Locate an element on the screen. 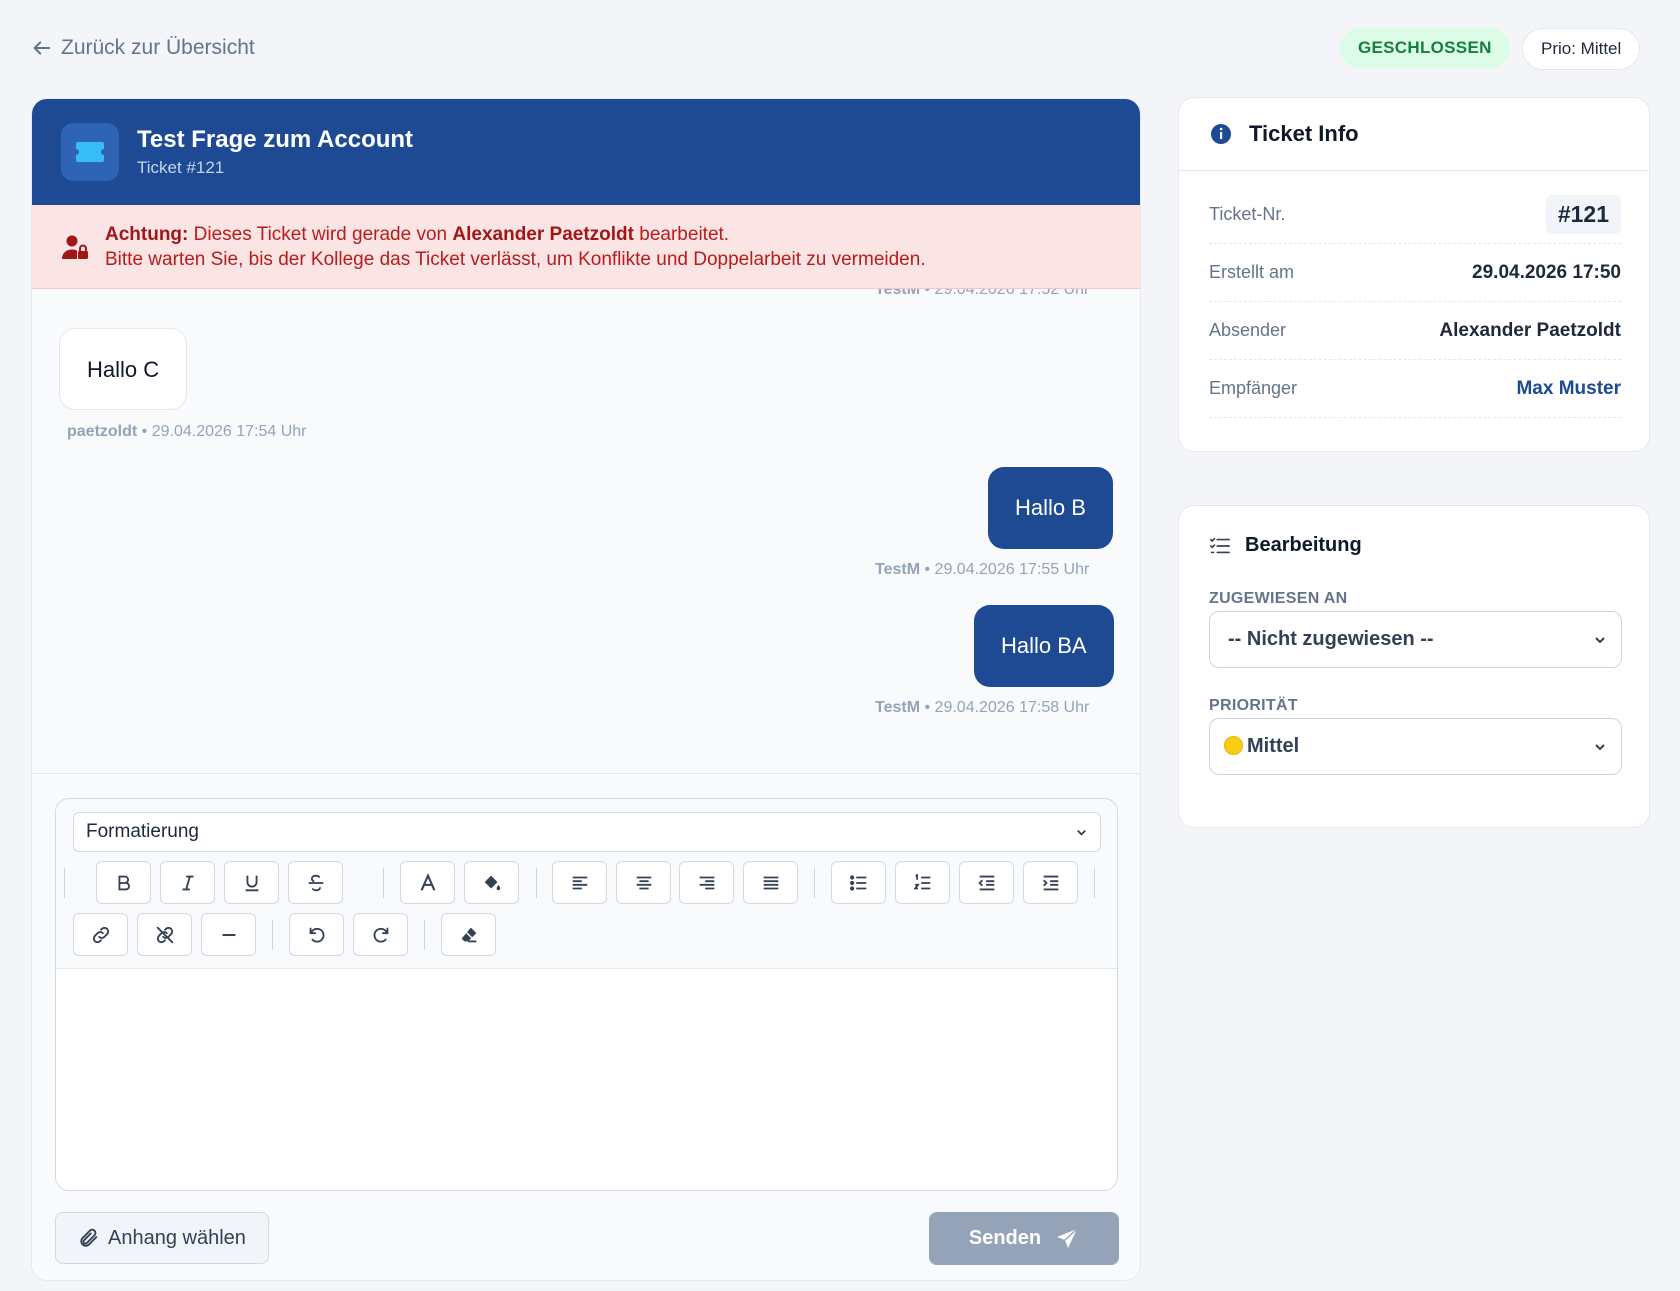 The width and height of the screenshot is (1680, 1291). redo-icon is located at coordinates (380, 934).